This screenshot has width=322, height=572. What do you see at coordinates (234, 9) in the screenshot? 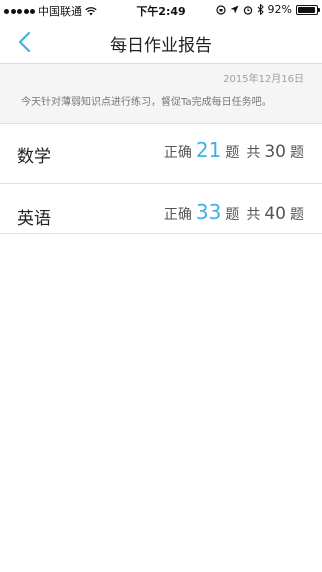
I see `location-icon` at bounding box center [234, 9].